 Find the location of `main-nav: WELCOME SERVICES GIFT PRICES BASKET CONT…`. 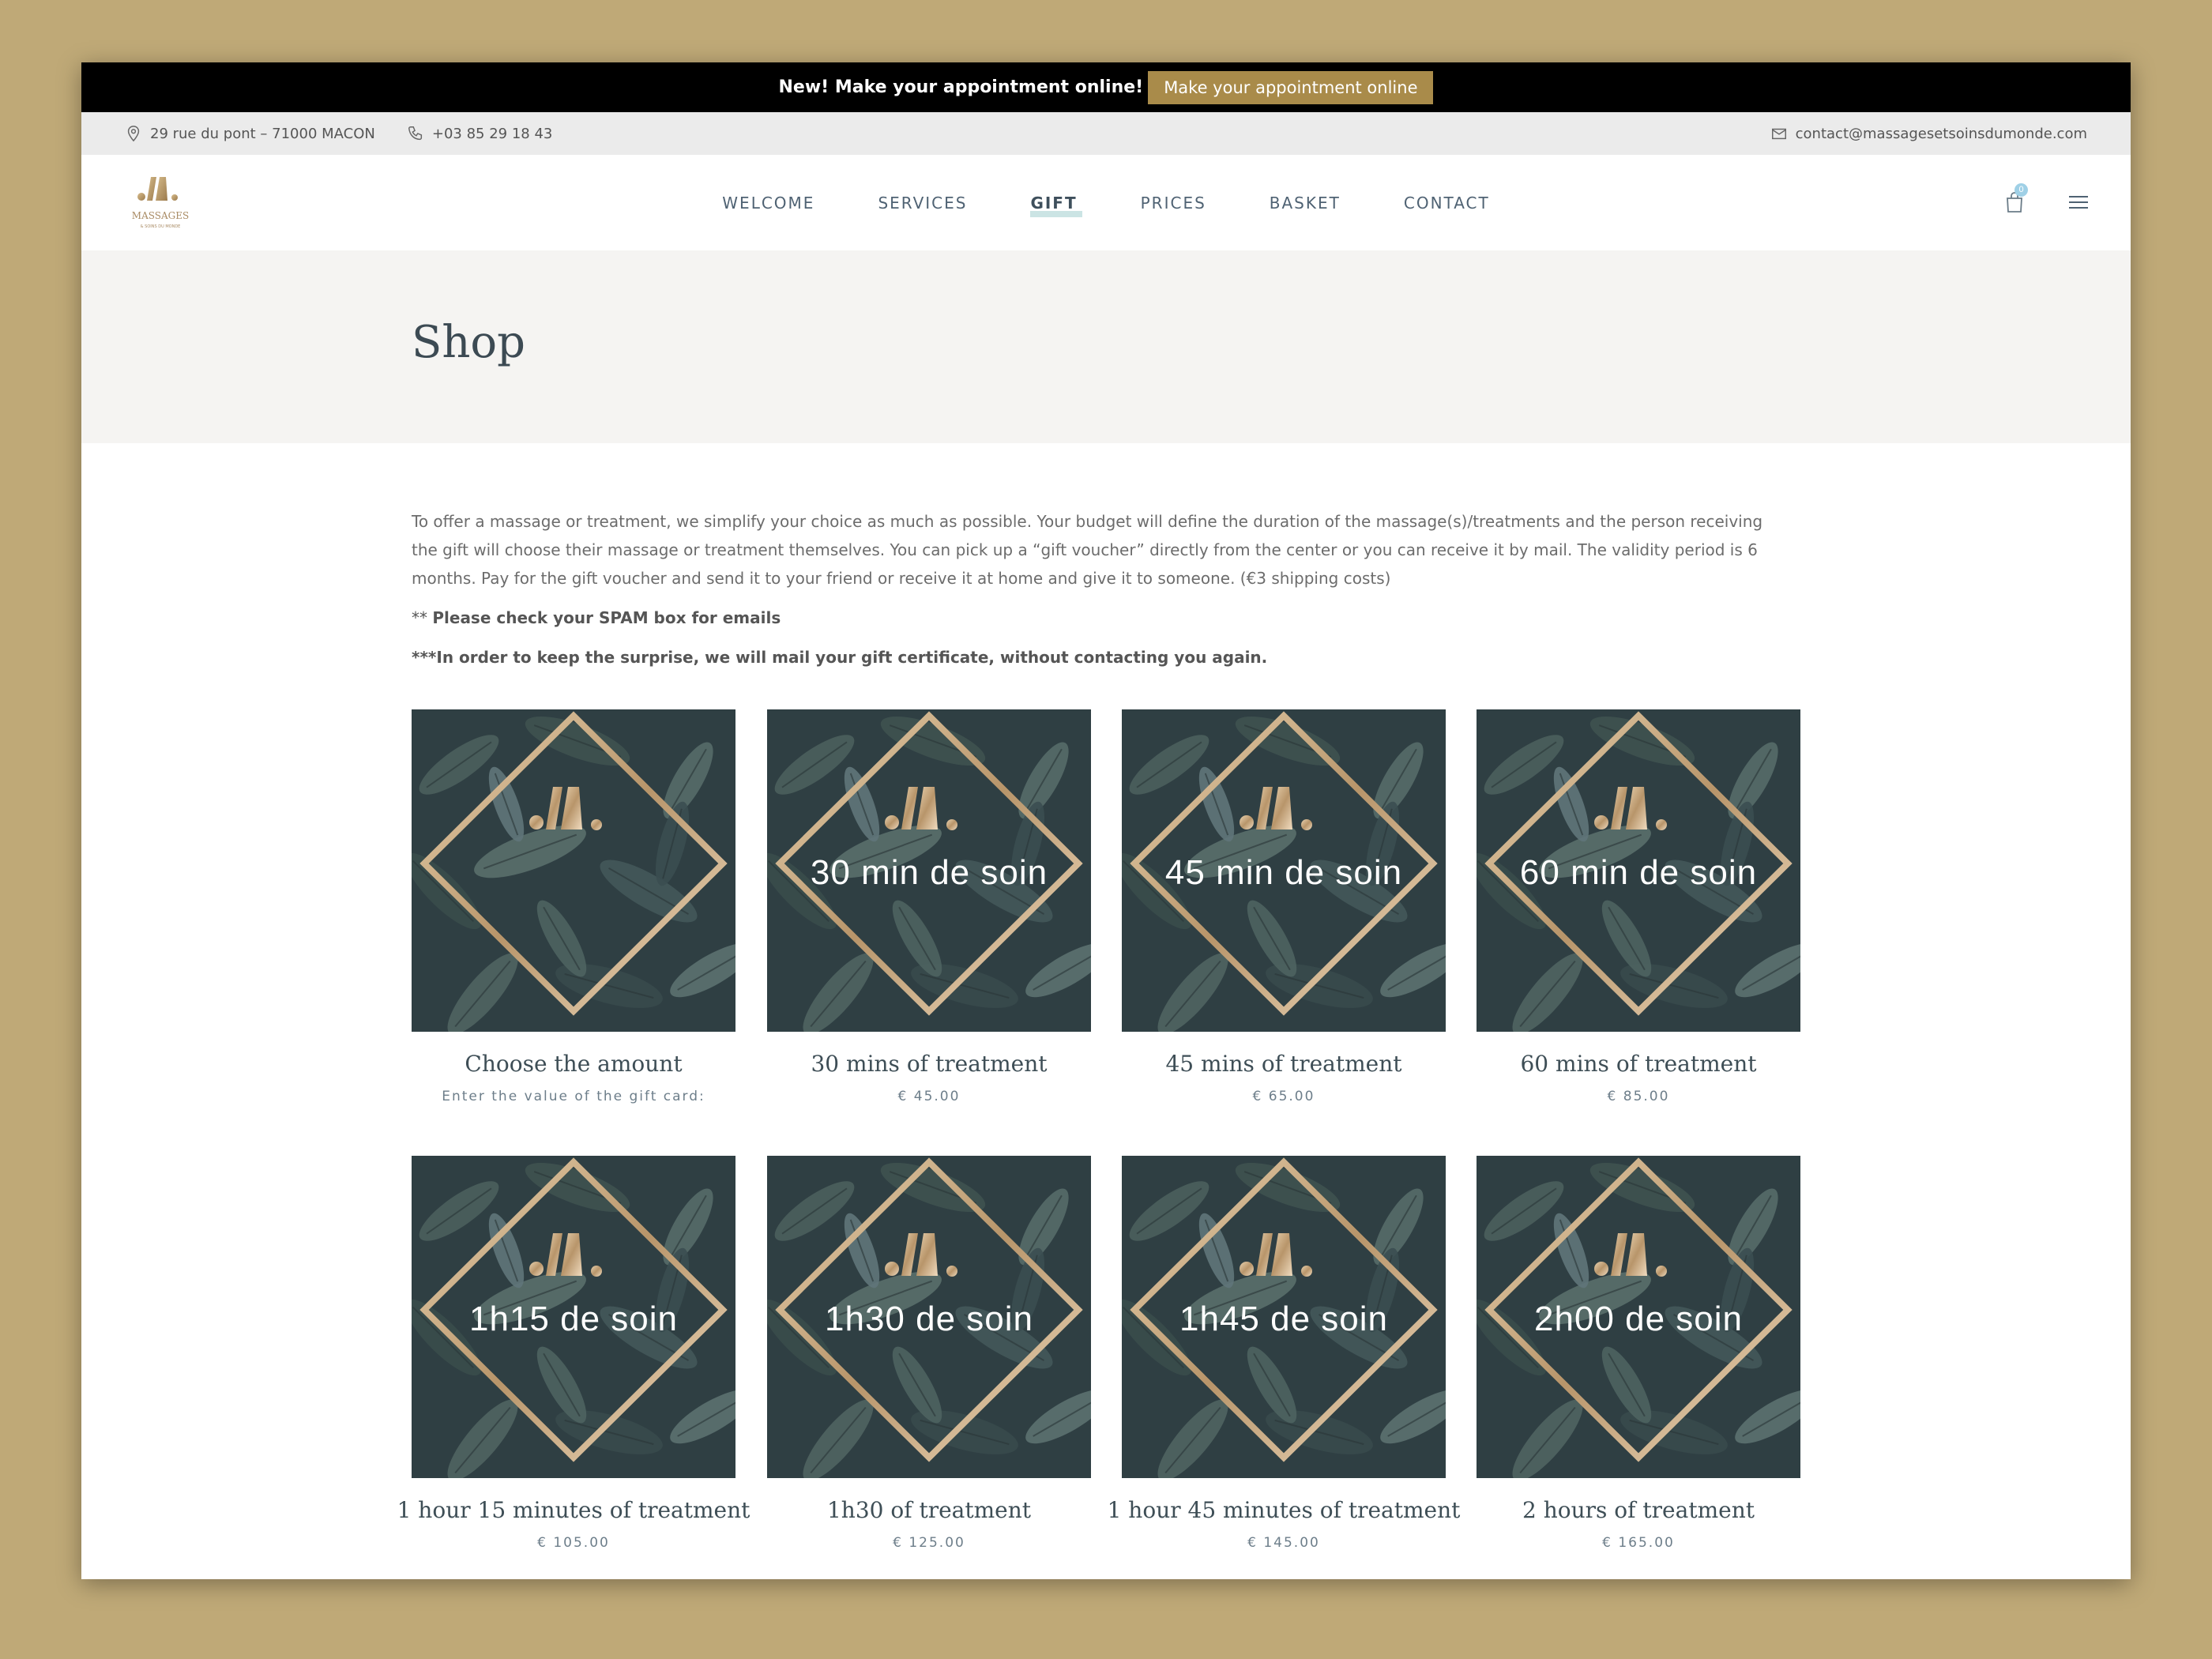

main-nav: WELCOME SERVICES GIFT PRICES BASKET CONT… is located at coordinates (1106, 203).